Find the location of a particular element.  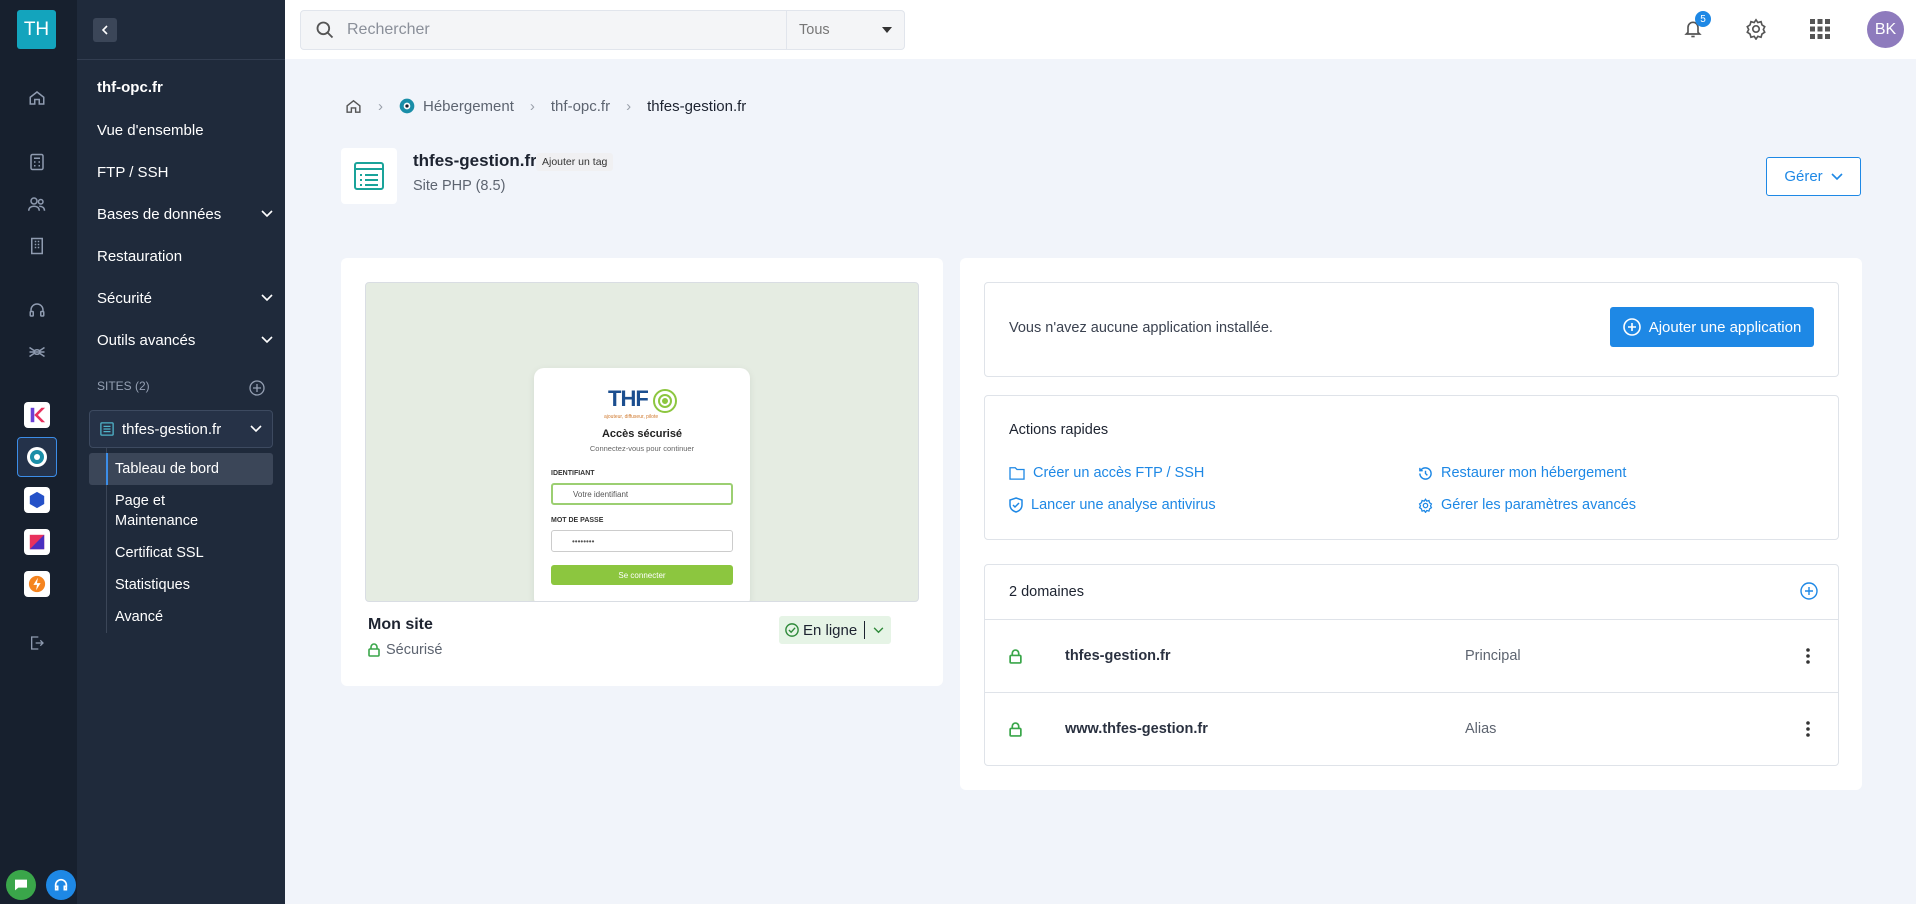

preview-brand-tagline: ajouteur, diffuseur, pilote is located at coordinates (631, 417).